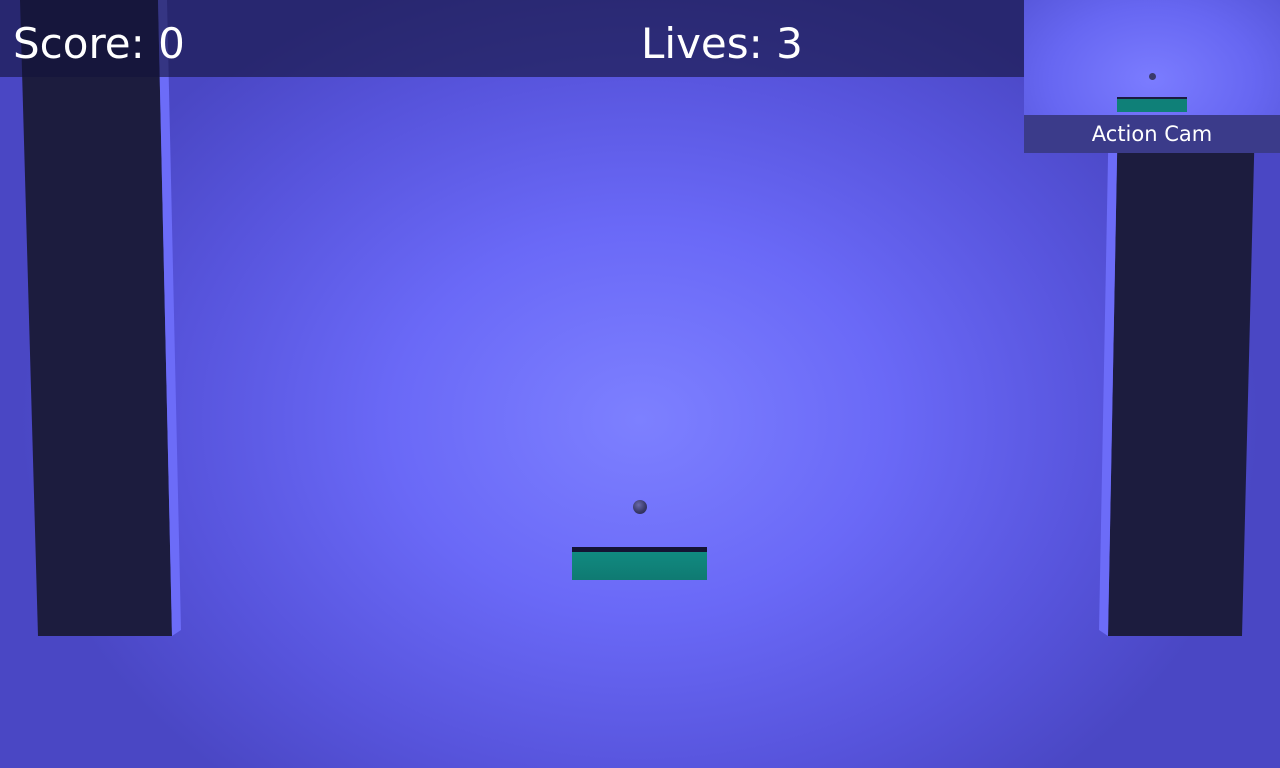 This screenshot has width=1280, height=768. Describe the element at coordinates (512, 38) in the screenshot. I see `hud-bar: Score: 0 Lives: 3` at that location.